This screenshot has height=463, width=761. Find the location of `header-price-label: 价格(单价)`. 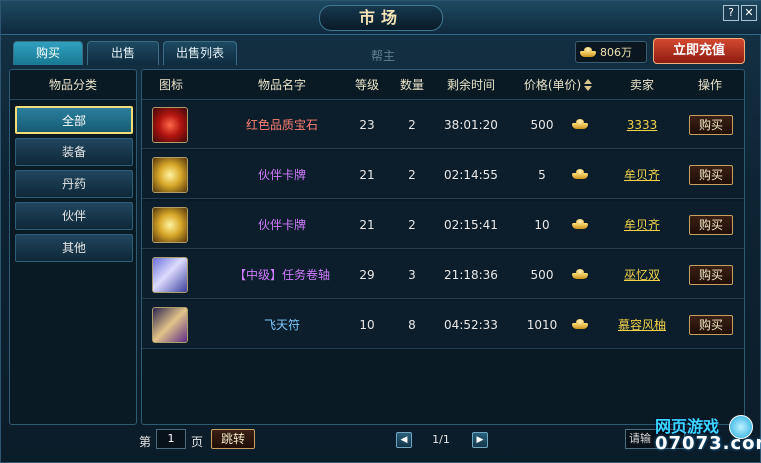

header-price-label: 价格(单价) is located at coordinates (552, 85).